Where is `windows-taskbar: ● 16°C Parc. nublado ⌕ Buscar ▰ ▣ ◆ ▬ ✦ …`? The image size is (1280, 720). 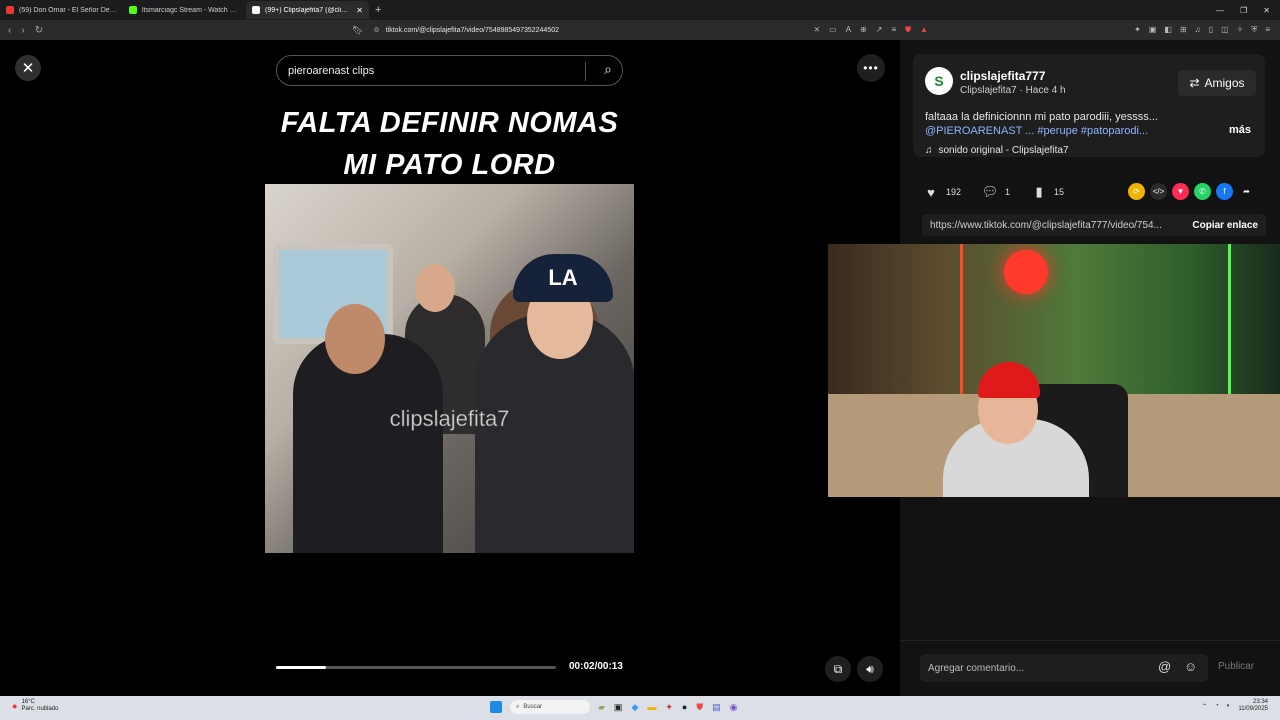
windows-taskbar: ● 16°C Parc. nublado ⌕ Buscar ▰ ▣ ◆ ▬ ✦ … is located at coordinates (640, 708).